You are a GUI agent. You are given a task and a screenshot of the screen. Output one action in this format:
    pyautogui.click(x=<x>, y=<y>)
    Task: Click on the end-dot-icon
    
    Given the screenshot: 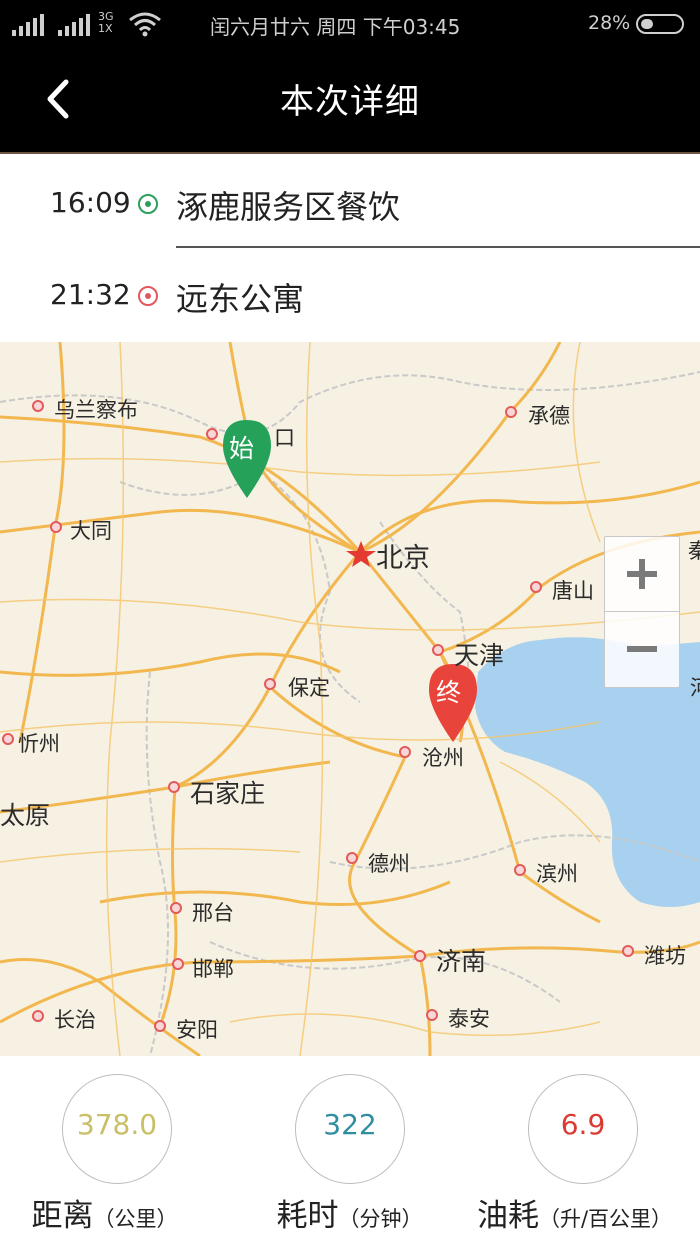 What is the action you would take?
    pyautogui.click(x=148, y=296)
    